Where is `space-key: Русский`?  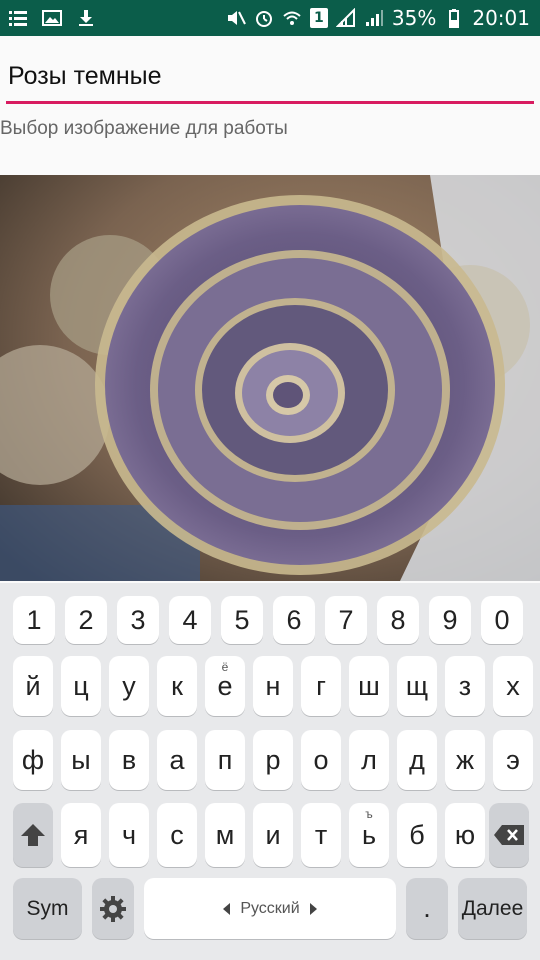 space-key: Русский is located at coordinates (270, 908).